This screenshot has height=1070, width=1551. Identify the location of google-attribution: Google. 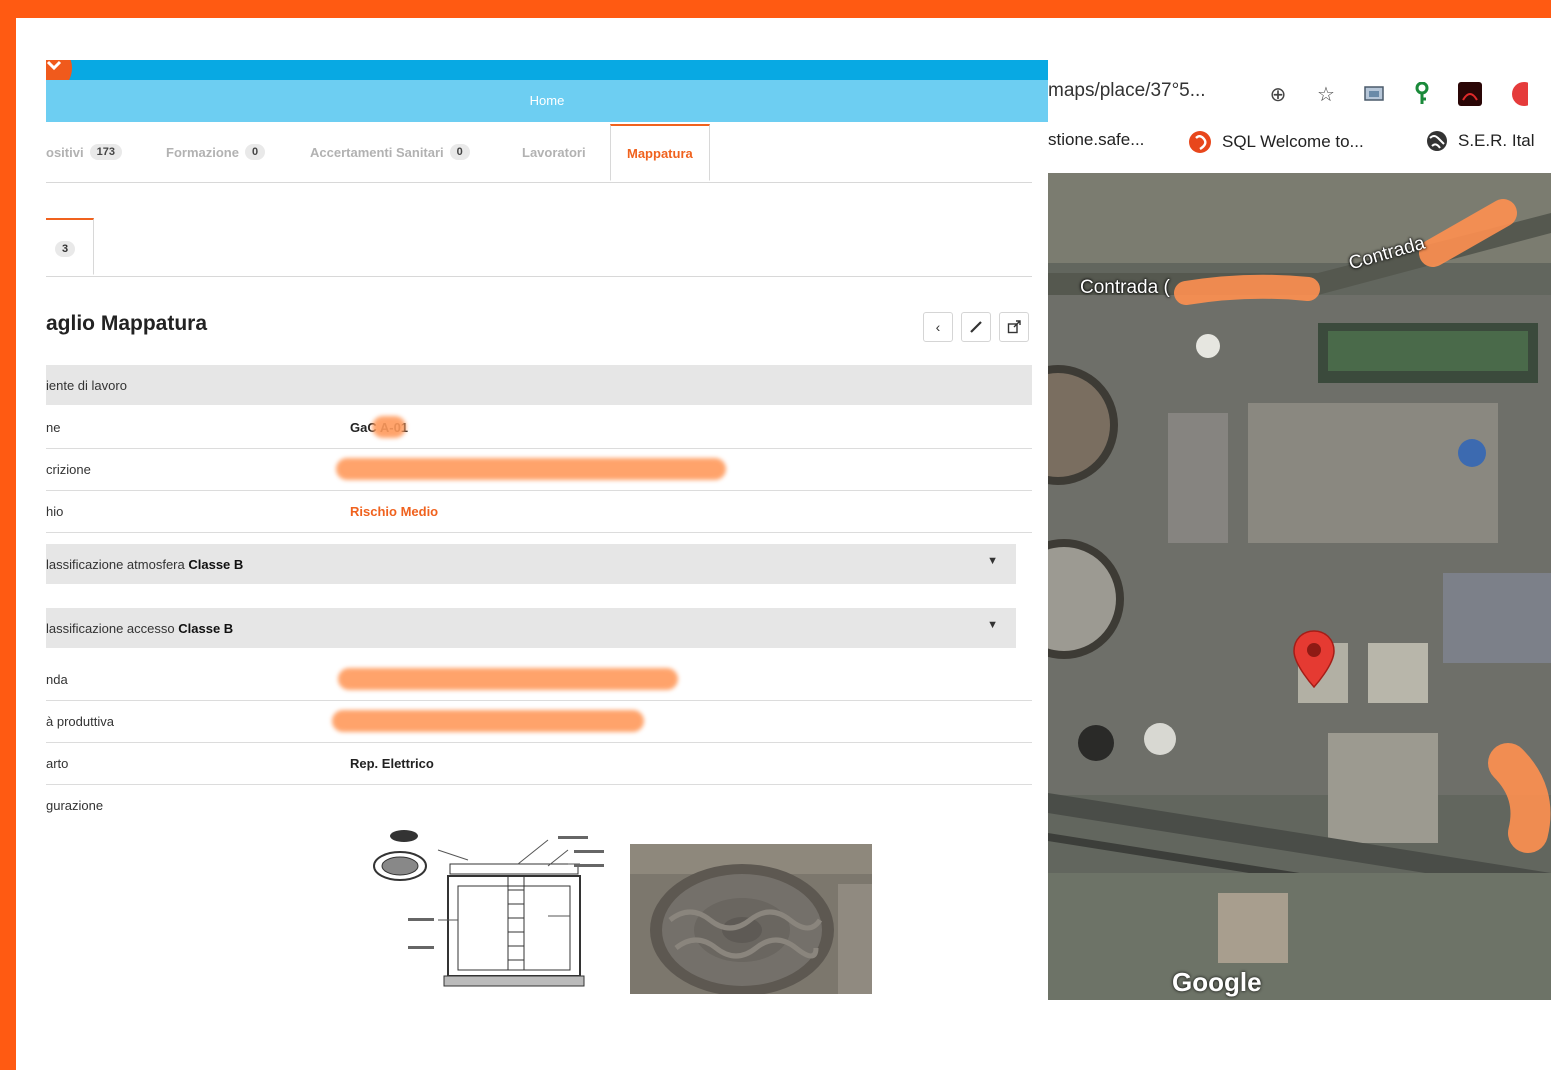
(1217, 982).